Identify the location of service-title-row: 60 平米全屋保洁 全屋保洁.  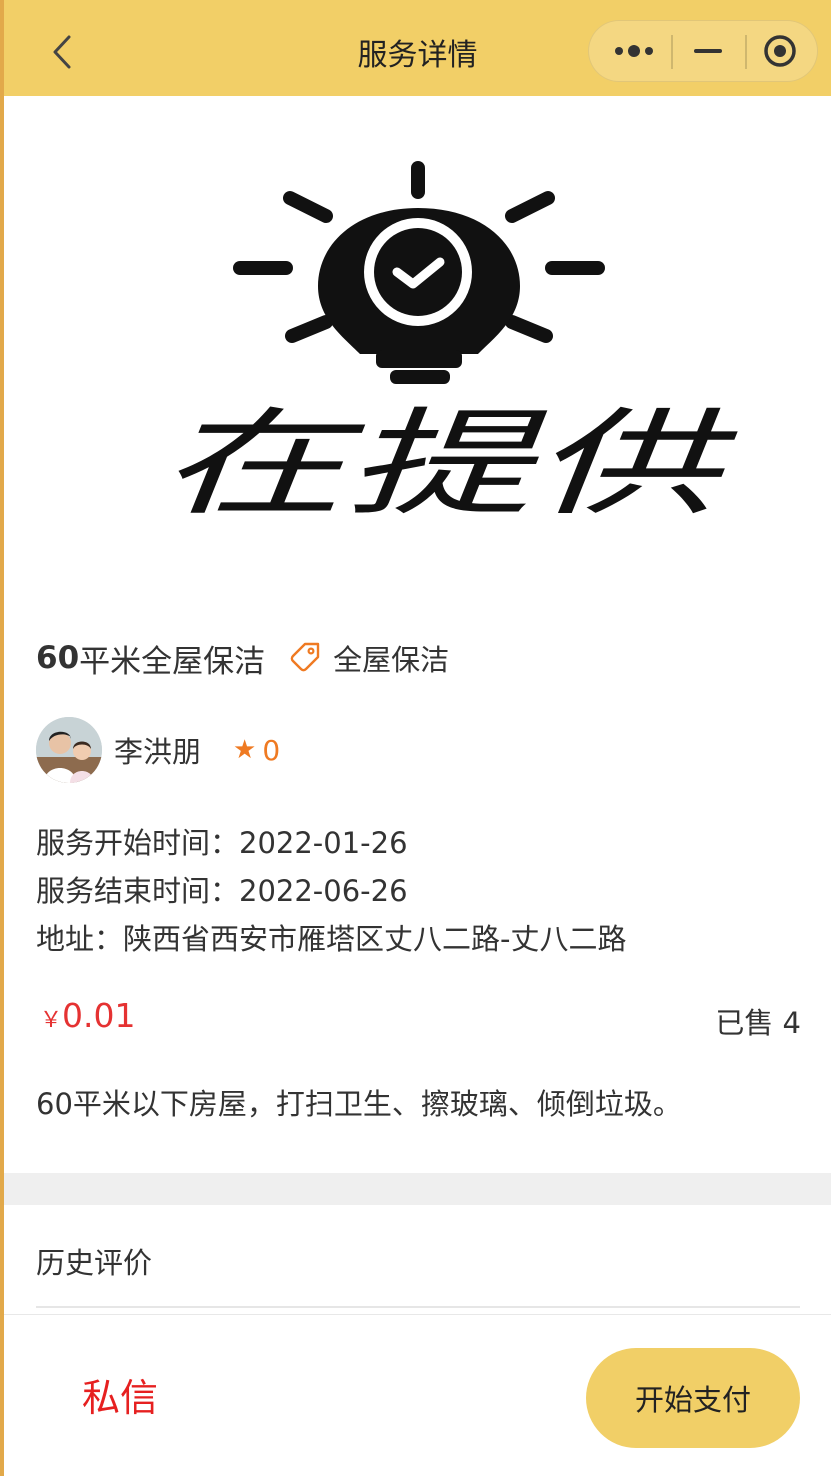
(242, 658).